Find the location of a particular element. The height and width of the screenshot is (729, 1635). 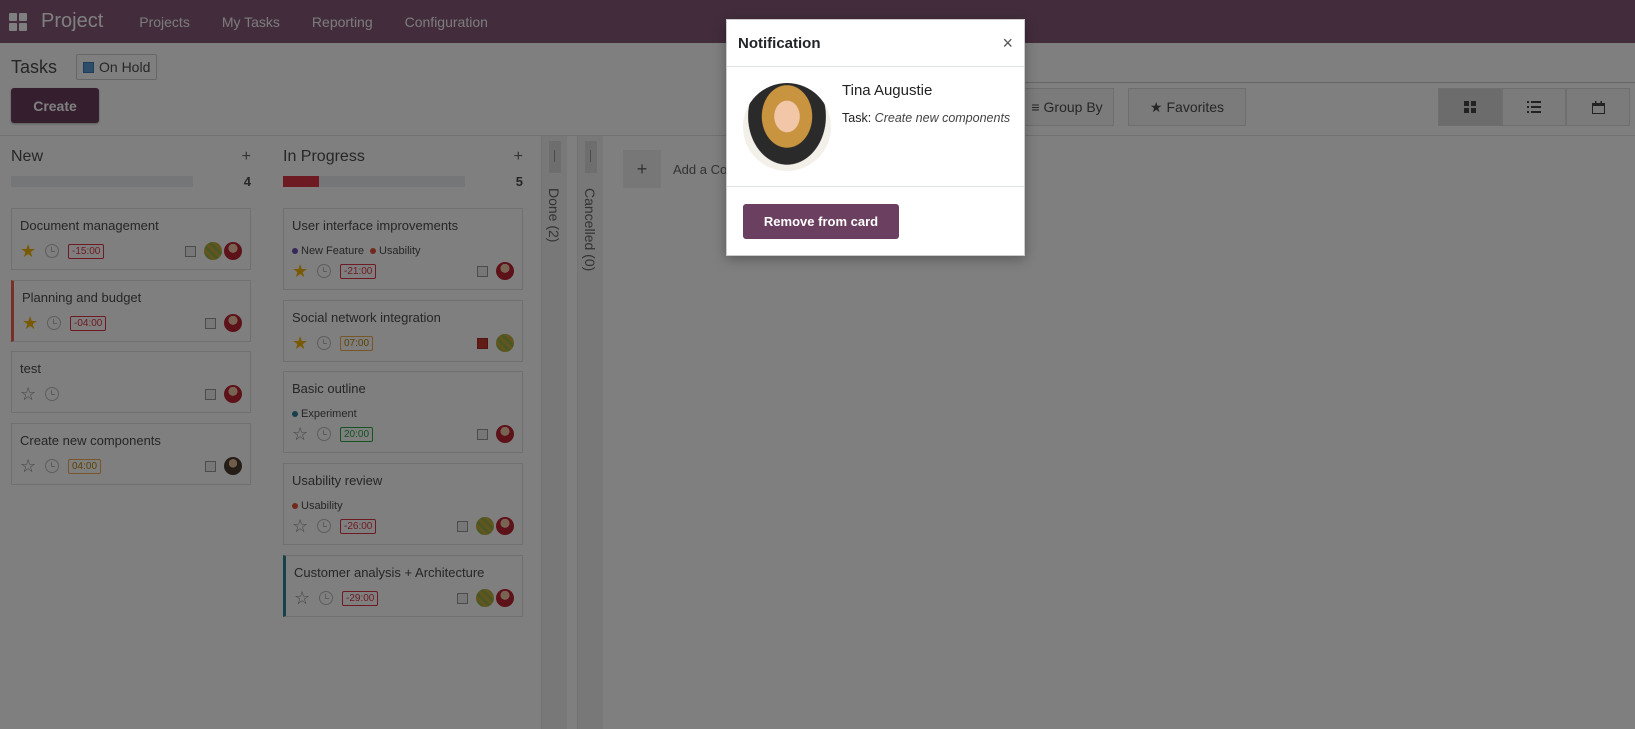

person-task: Task: Create new components is located at coordinates (927, 118).